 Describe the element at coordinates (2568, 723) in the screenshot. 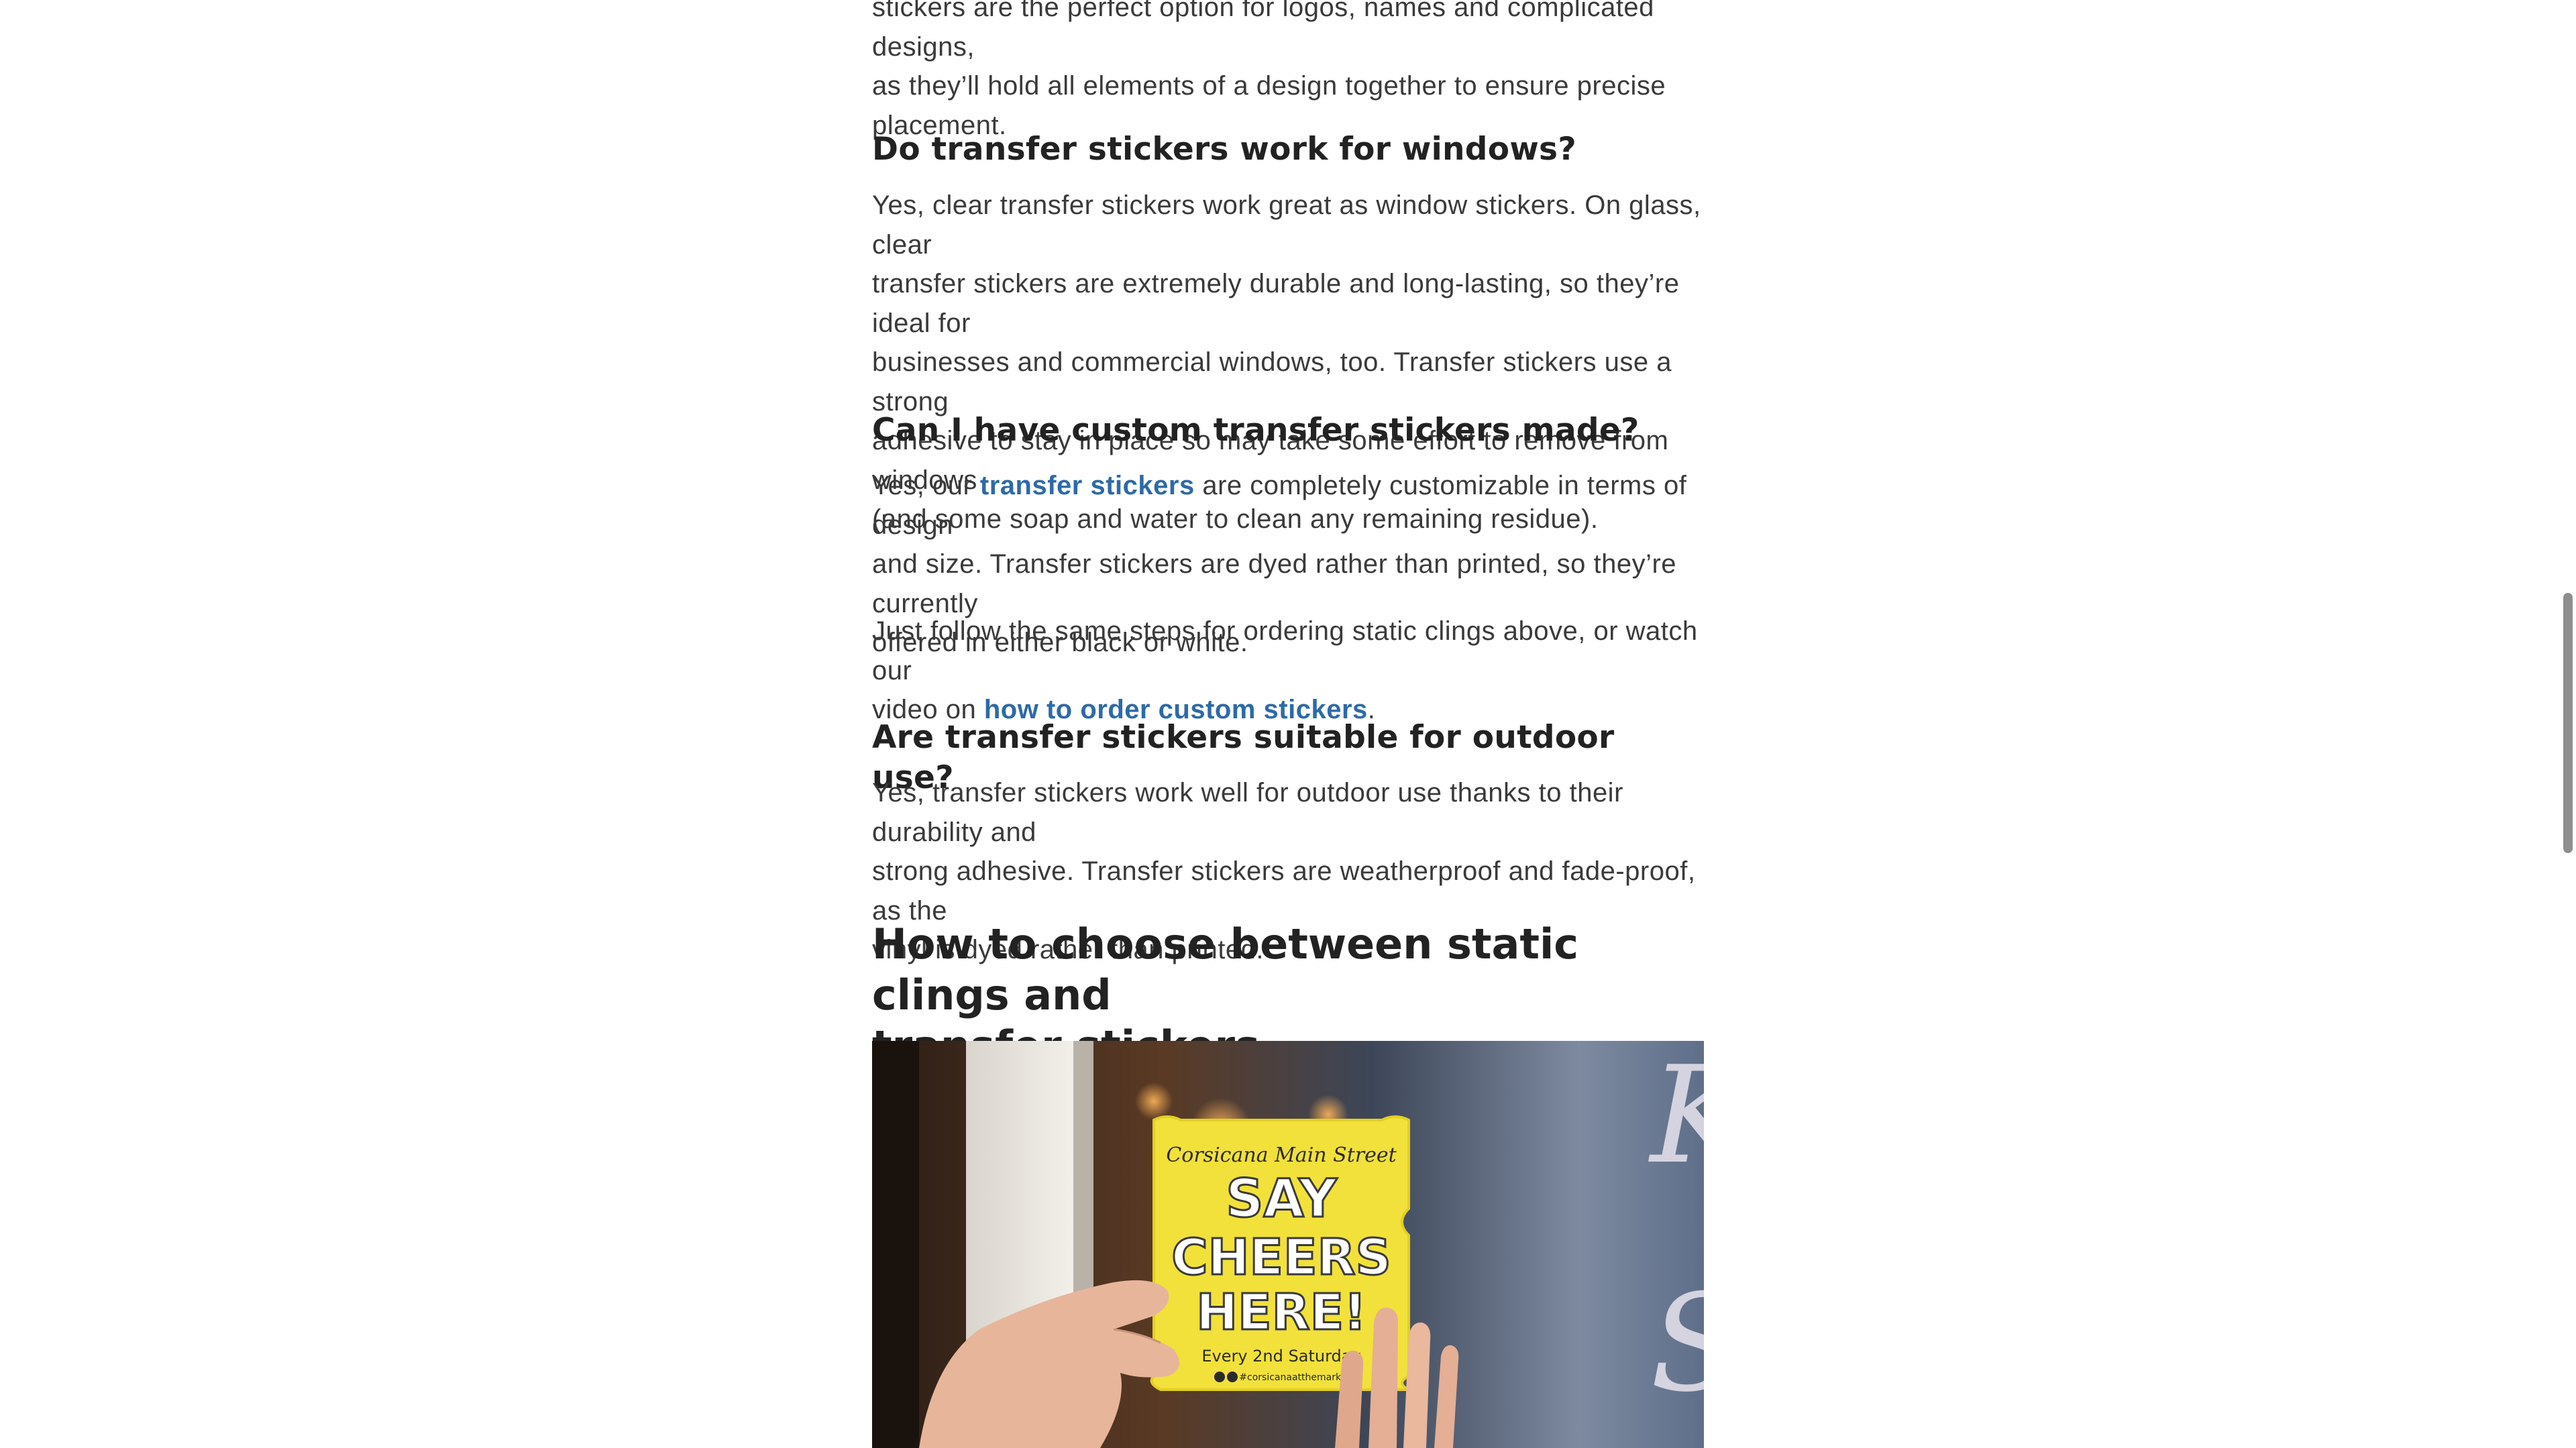

I see `scrollbar-thumb` at that location.